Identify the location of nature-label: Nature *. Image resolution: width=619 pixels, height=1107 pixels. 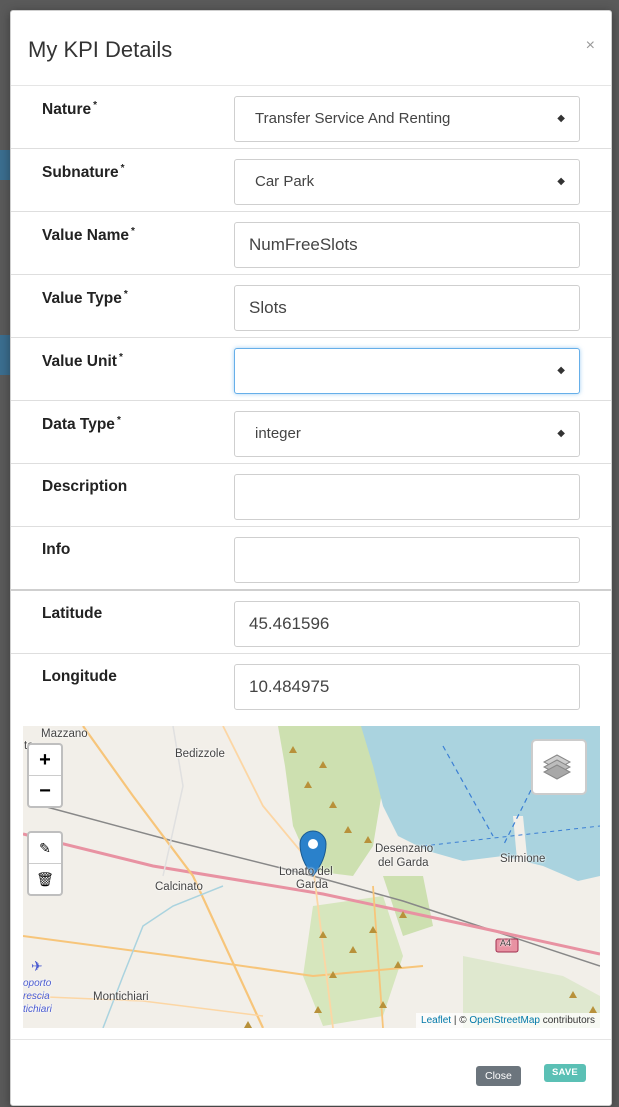
(70, 109).